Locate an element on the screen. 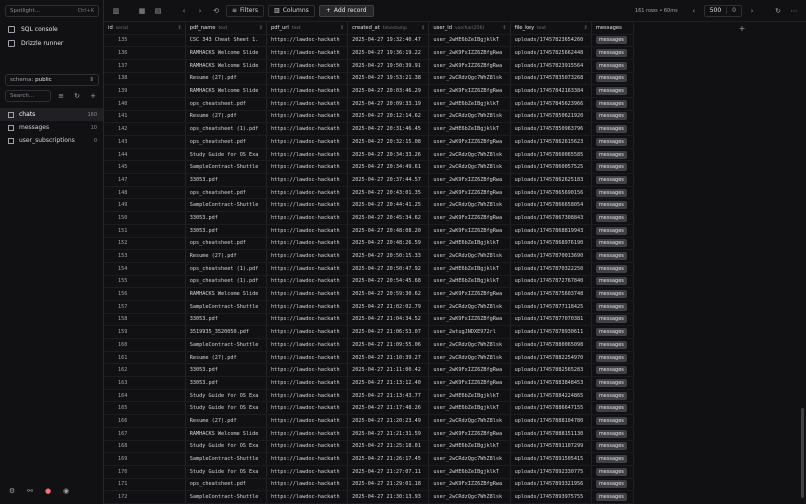 This screenshot has width=806, height=504. cell-id: 136 is located at coordinates (145, 53).